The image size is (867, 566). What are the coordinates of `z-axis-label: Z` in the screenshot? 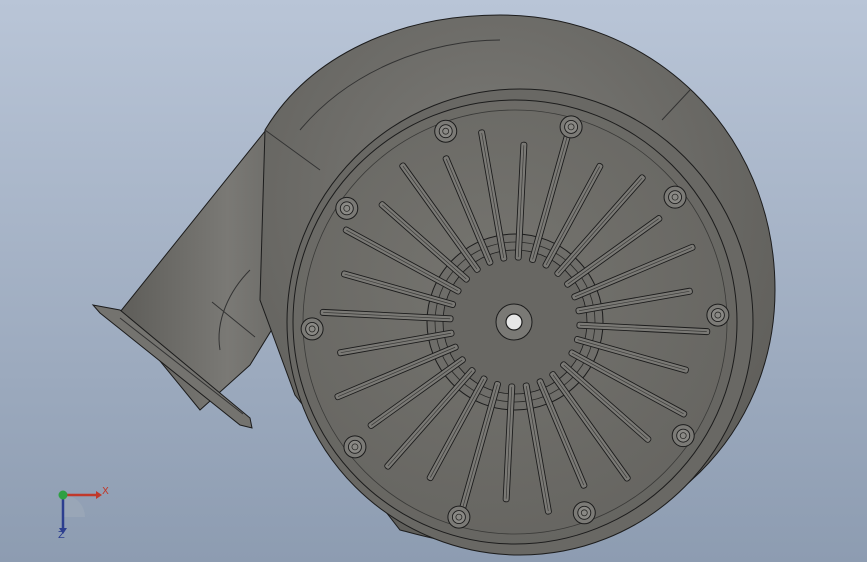 It's located at (61, 535).